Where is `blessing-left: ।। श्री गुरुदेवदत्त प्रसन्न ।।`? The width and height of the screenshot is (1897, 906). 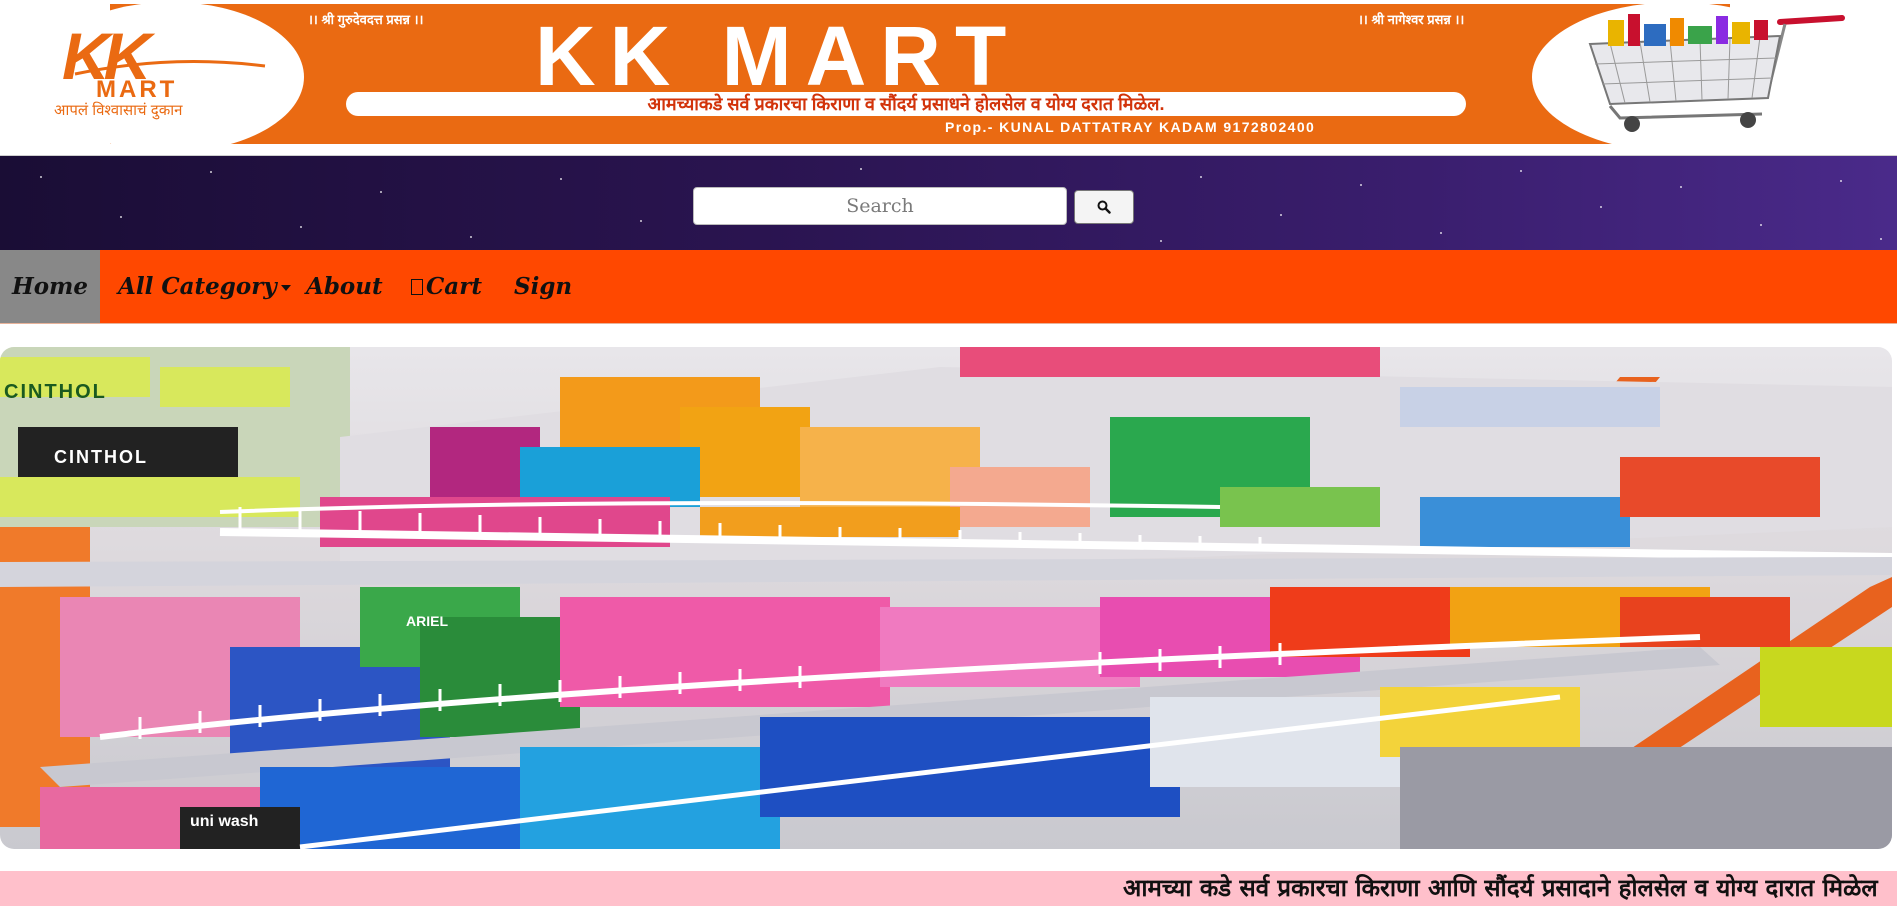
blessing-left: ।। श्री गुरुदेवदत्त प्रसन्न ।। is located at coordinates (366, 19).